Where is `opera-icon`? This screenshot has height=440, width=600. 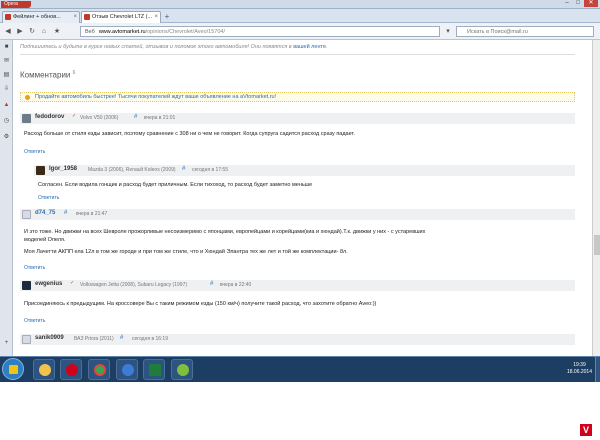
opera-icon is located at coordinates (72, 370).